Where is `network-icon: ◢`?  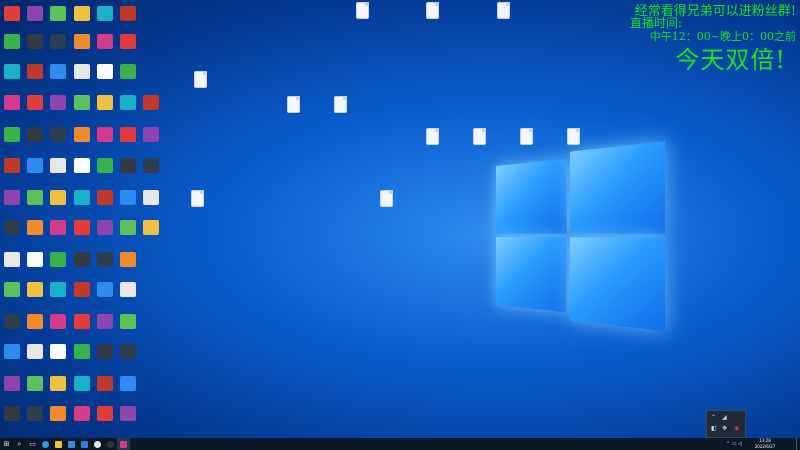 network-icon: ◢ is located at coordinates (724, 417).